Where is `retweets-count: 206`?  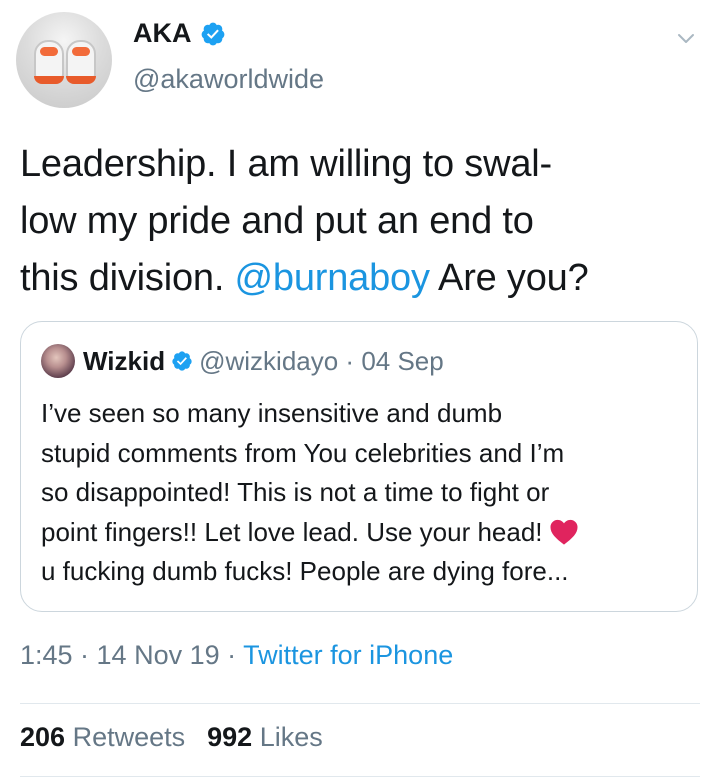
retweets-count: 206 is located at coordinates (43, 737).